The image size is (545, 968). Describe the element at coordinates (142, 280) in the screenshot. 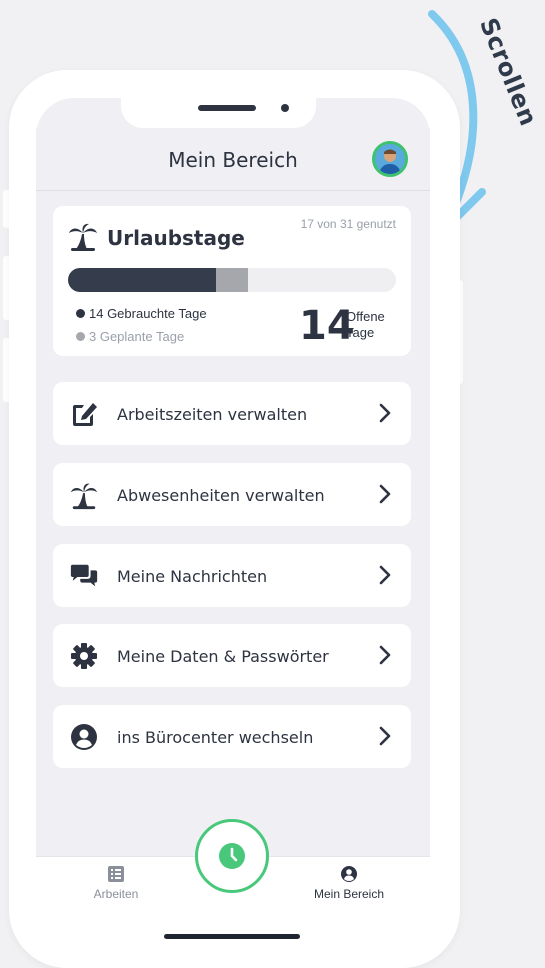

I see `progress-used-segment` at that location.